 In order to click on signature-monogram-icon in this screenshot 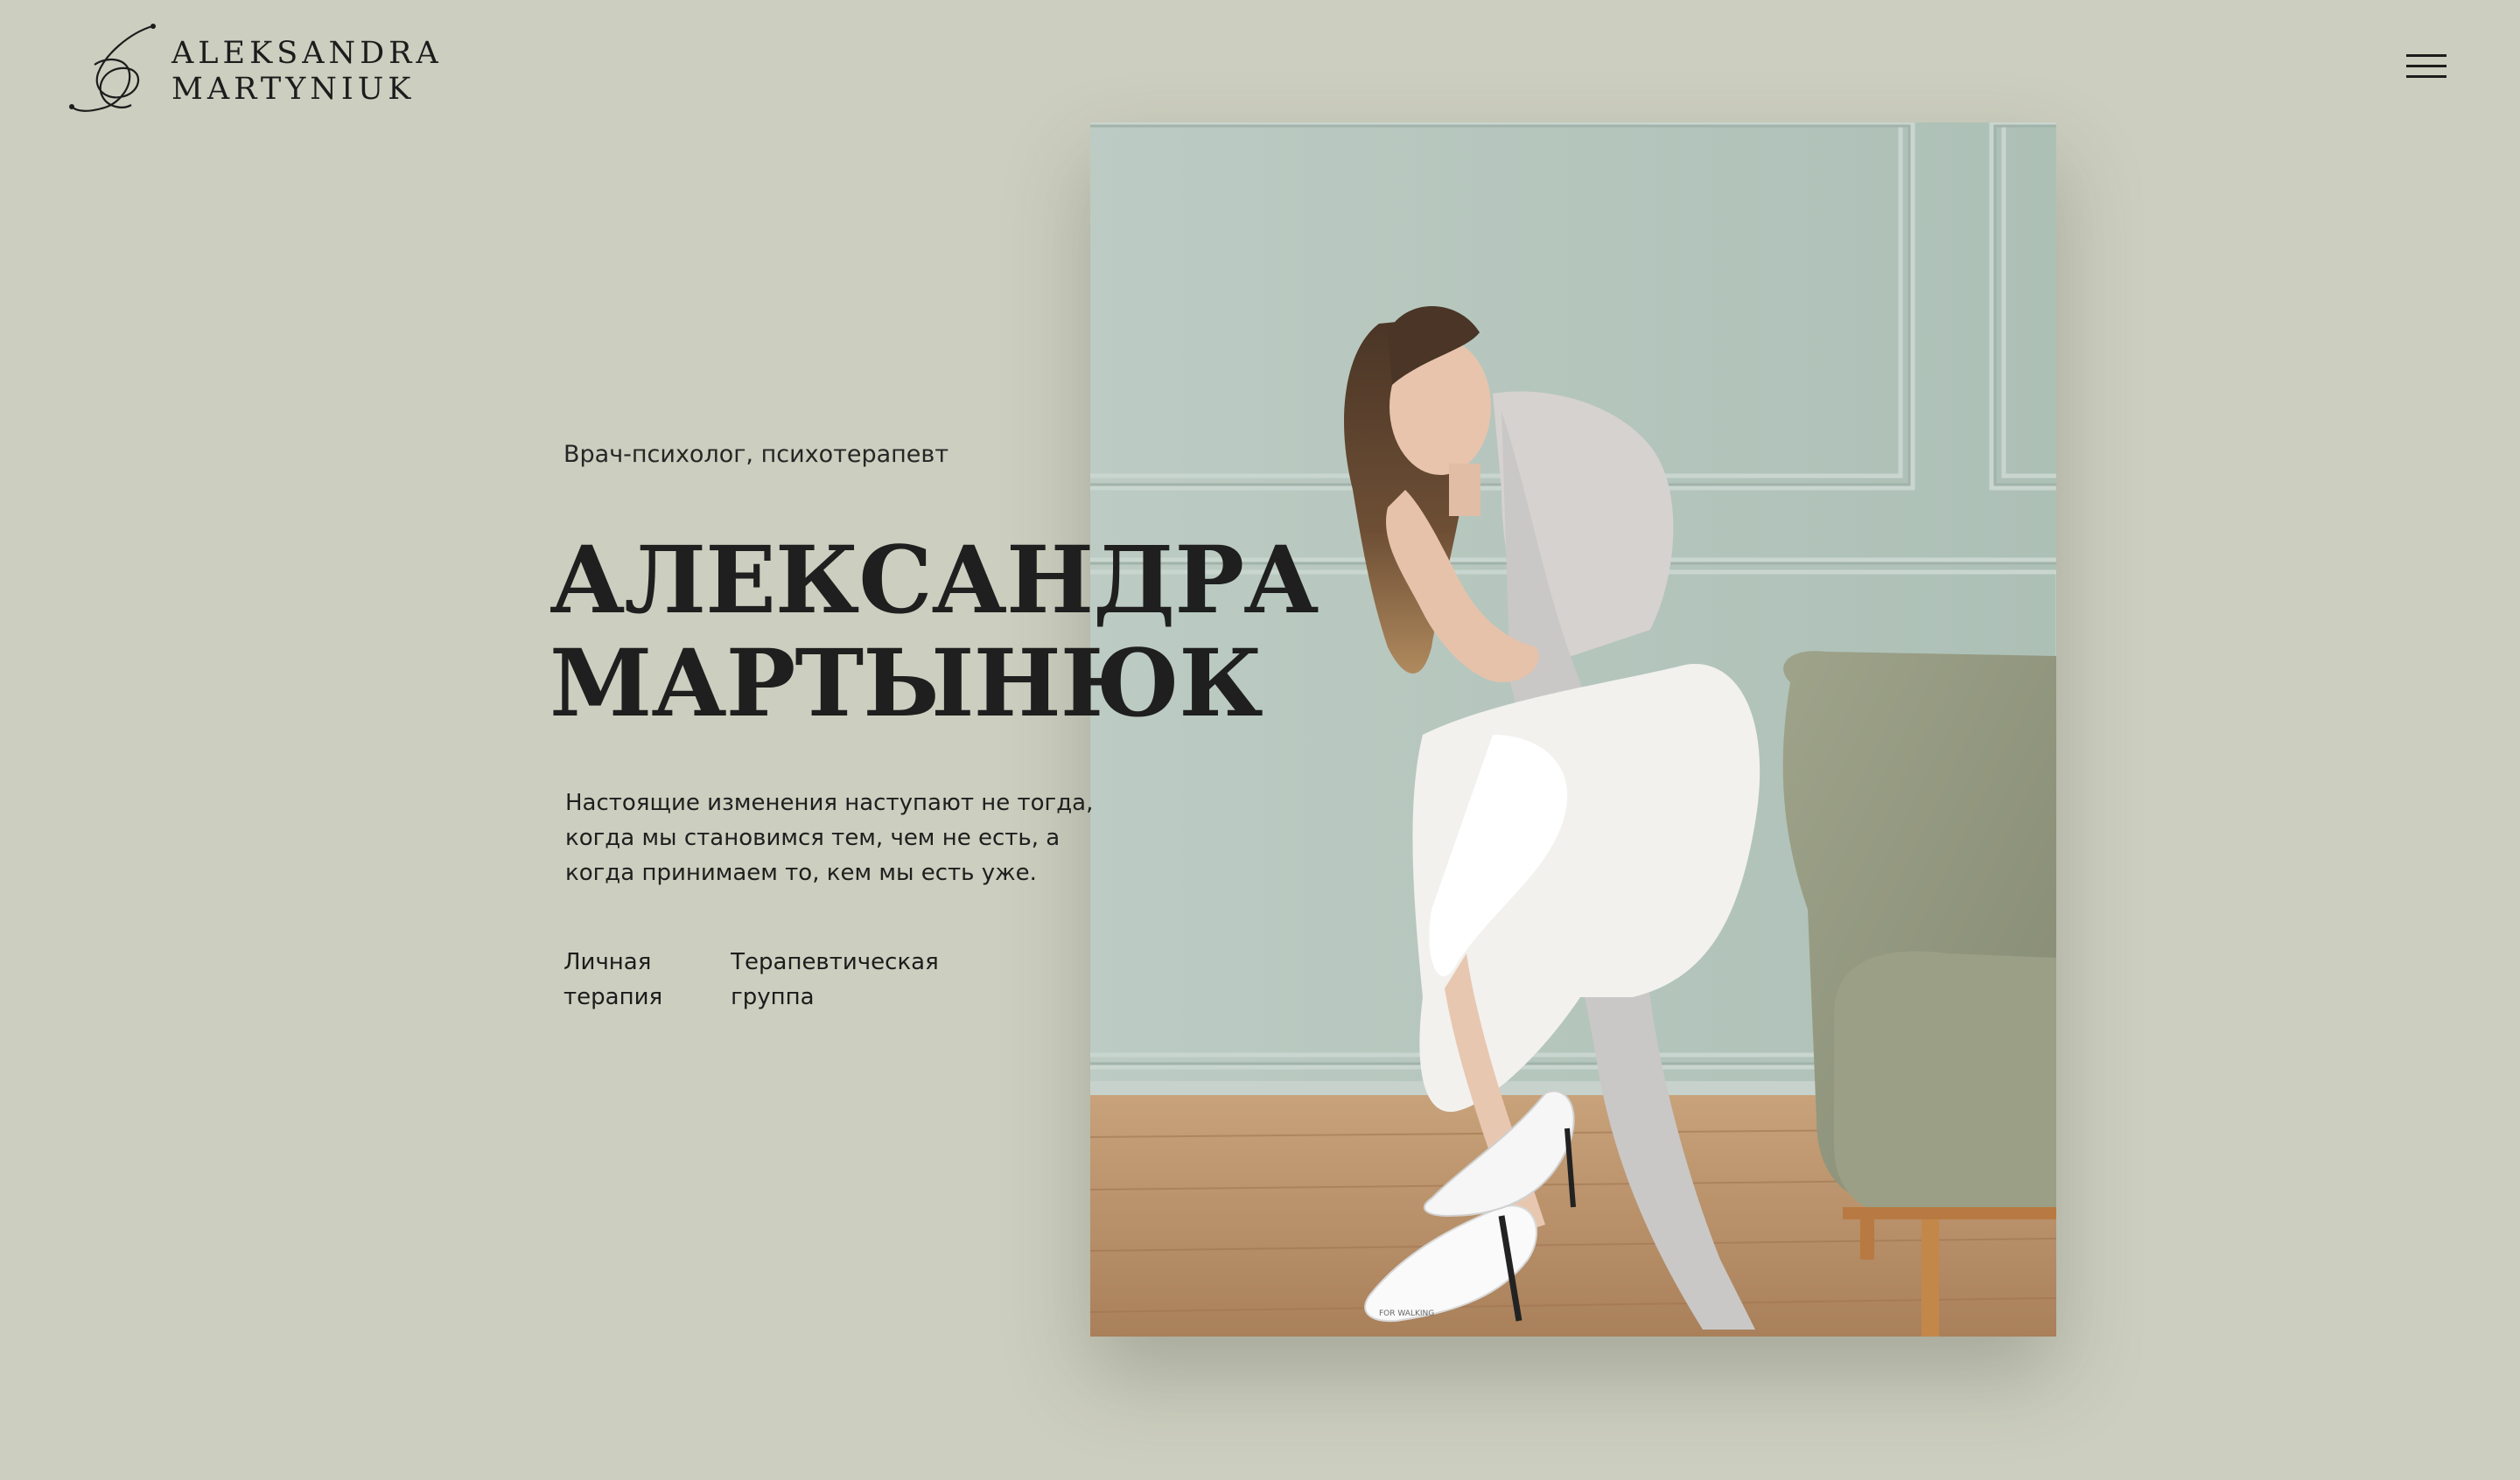, I will do `click(112, 68)`.